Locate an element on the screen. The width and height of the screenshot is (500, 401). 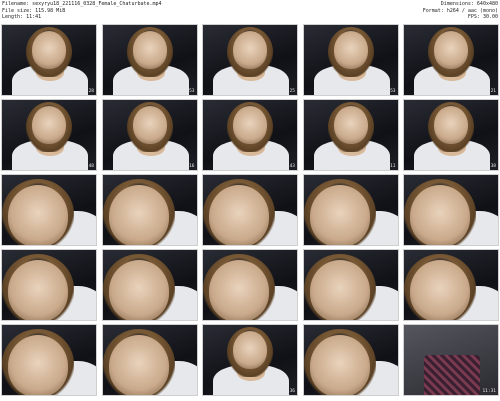
timestamp: 08:46 is located at coordinates (388, 316).